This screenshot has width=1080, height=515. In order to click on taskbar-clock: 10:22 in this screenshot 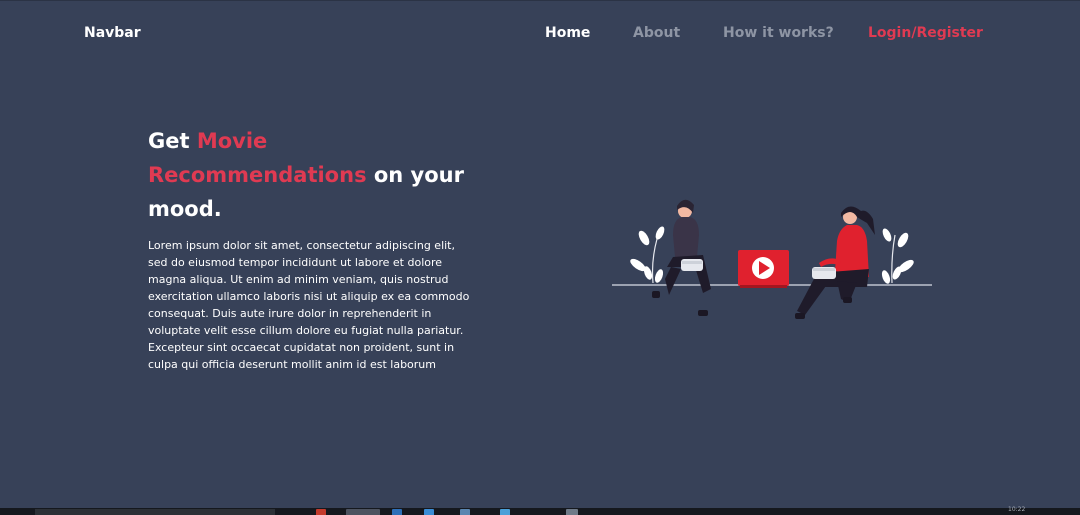, I will do `click(1016, 509)`.